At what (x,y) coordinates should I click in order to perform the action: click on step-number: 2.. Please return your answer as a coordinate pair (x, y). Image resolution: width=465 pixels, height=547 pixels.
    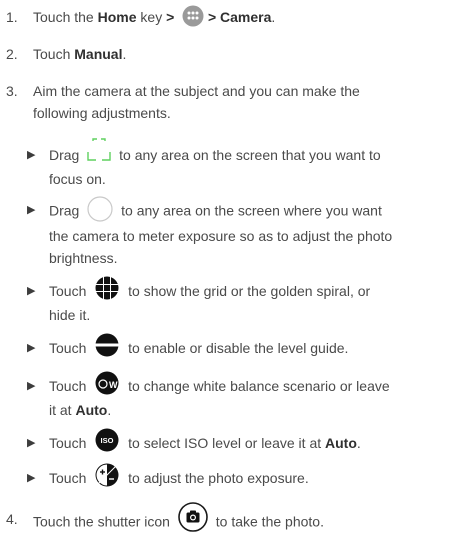
    Looking at the image, I should click on (12, 54).